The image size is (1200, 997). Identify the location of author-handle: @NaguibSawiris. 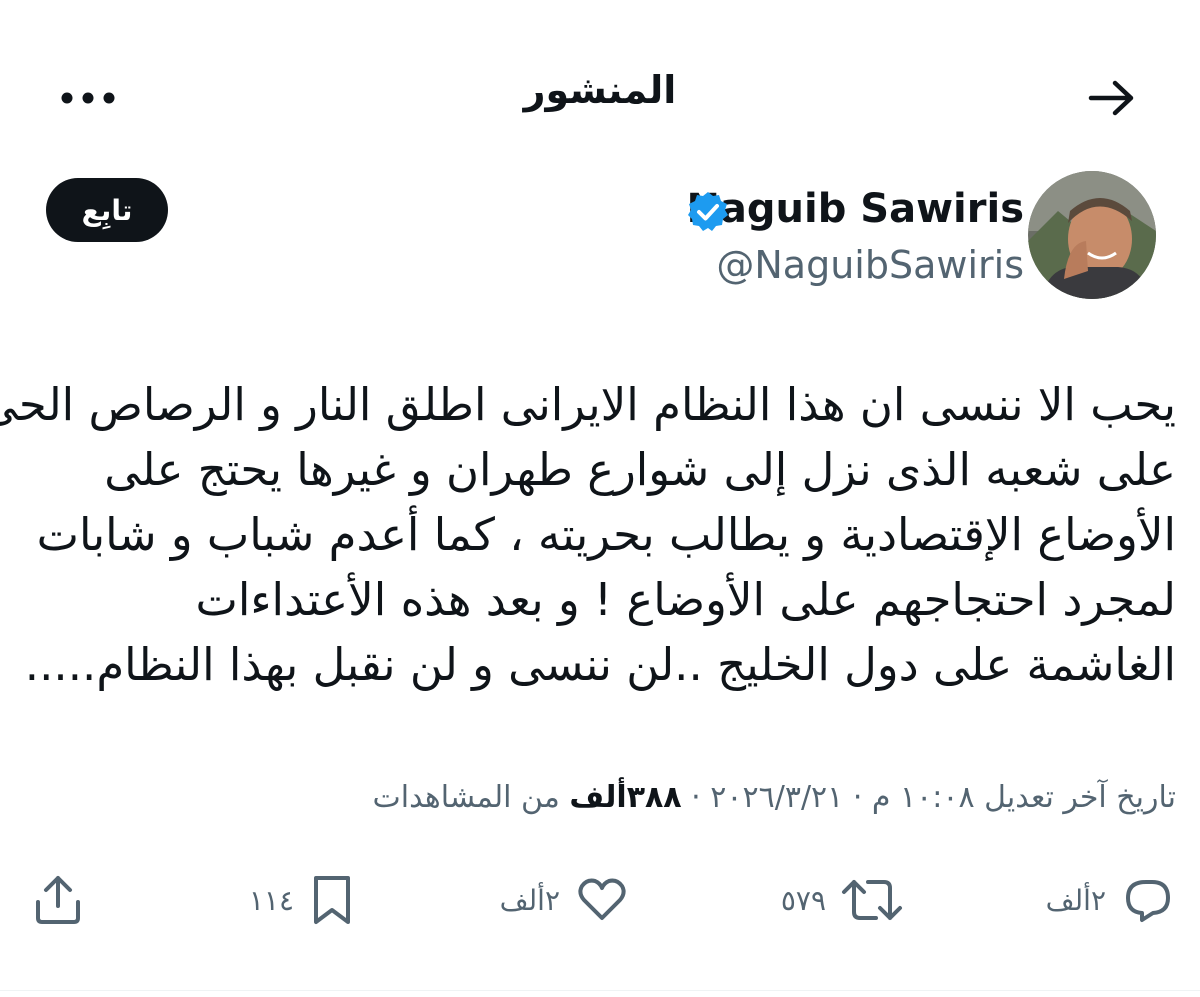
(870, 265).